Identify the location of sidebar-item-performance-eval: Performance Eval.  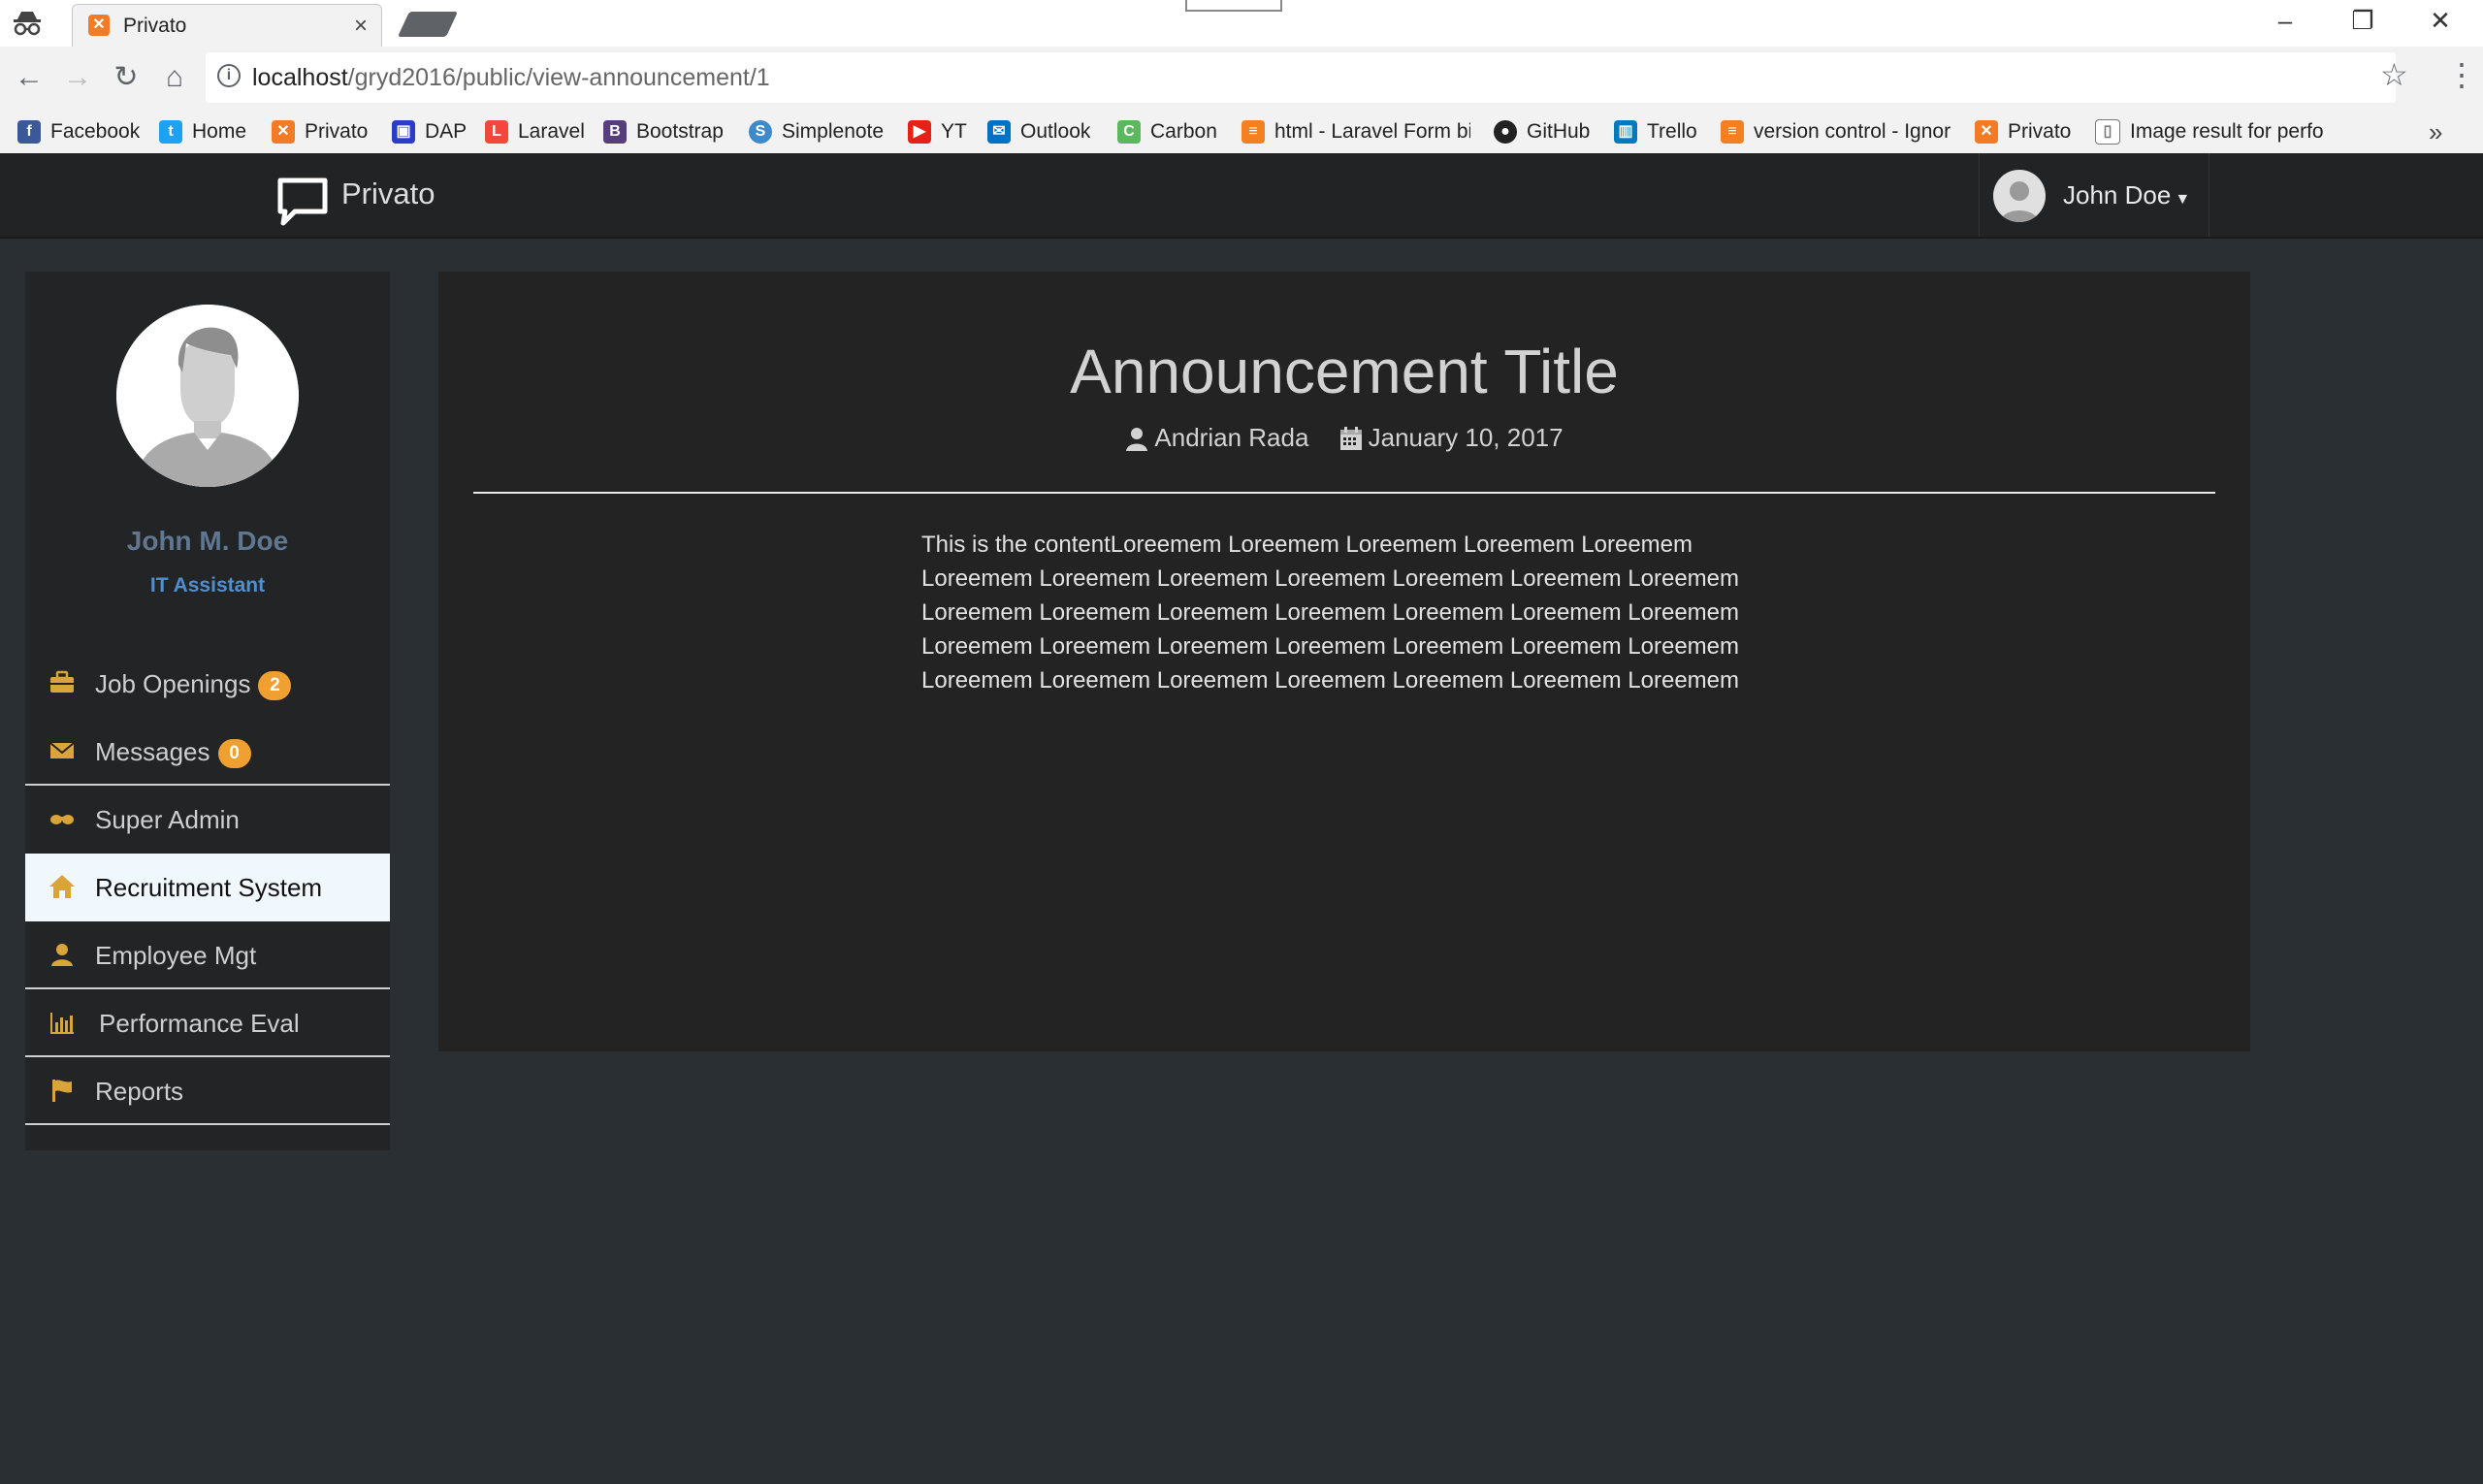
(208, 1023).